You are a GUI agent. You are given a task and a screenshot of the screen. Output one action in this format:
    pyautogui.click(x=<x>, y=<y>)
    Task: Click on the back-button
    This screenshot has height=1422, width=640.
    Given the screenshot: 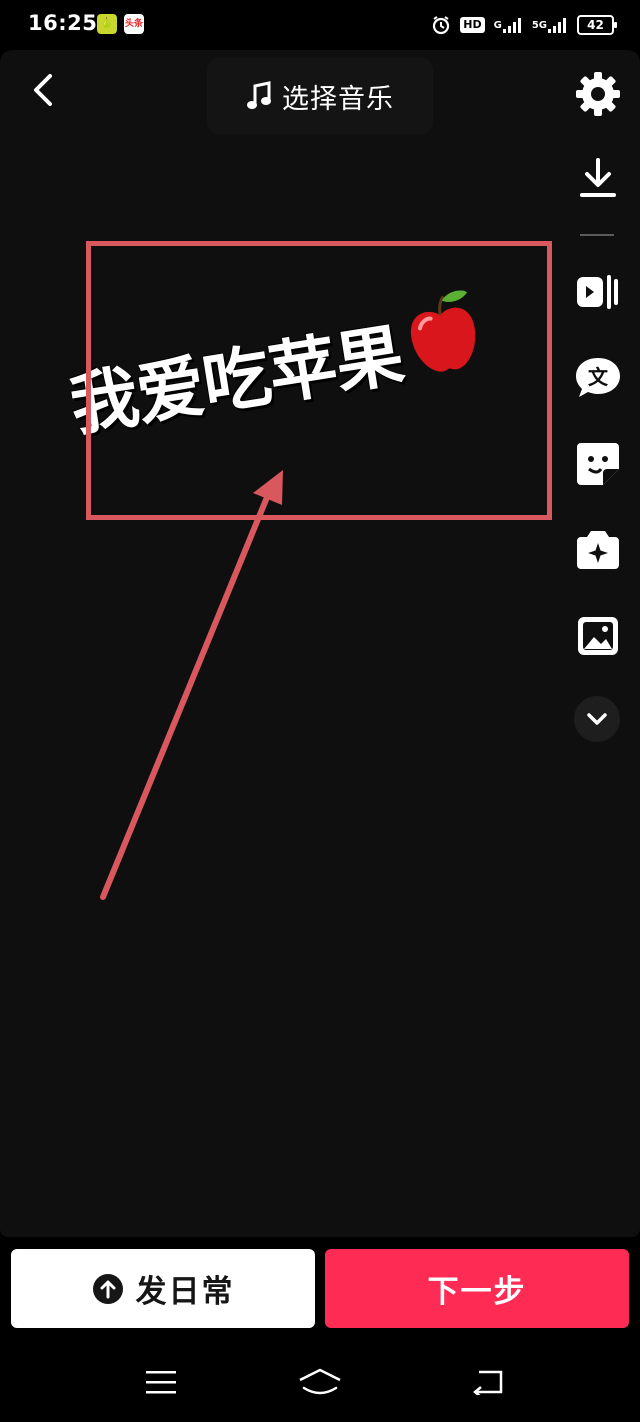 What is the action you would take?
    pyautogui.click(x=44, y=90)
    